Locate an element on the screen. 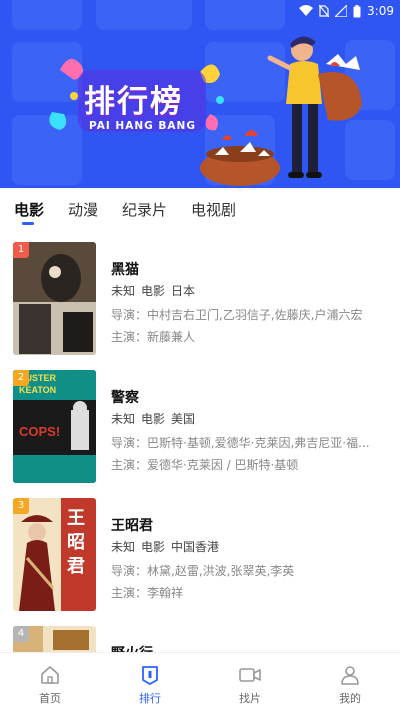  nav-find-video: 找片 is located at coordinates (250, 682).